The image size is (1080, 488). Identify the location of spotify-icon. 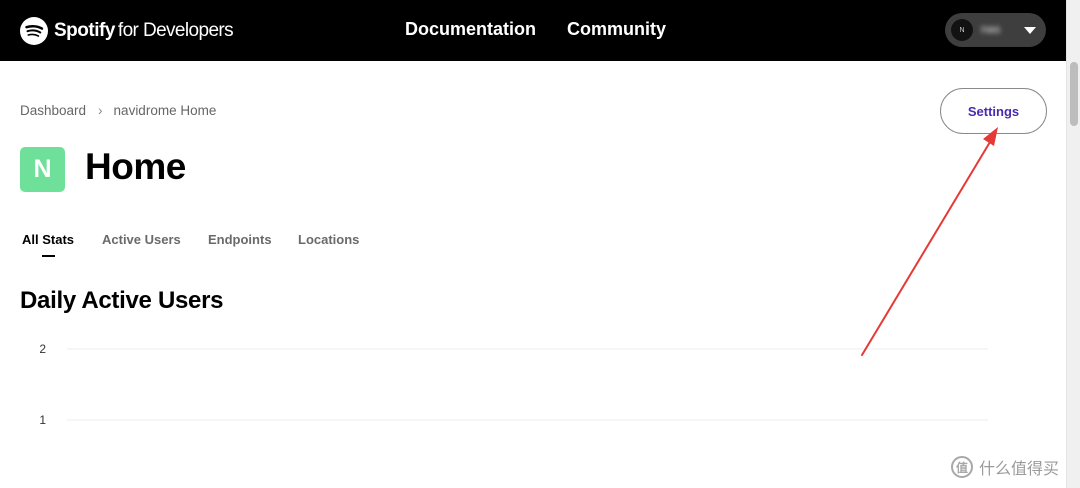
(34, 31).